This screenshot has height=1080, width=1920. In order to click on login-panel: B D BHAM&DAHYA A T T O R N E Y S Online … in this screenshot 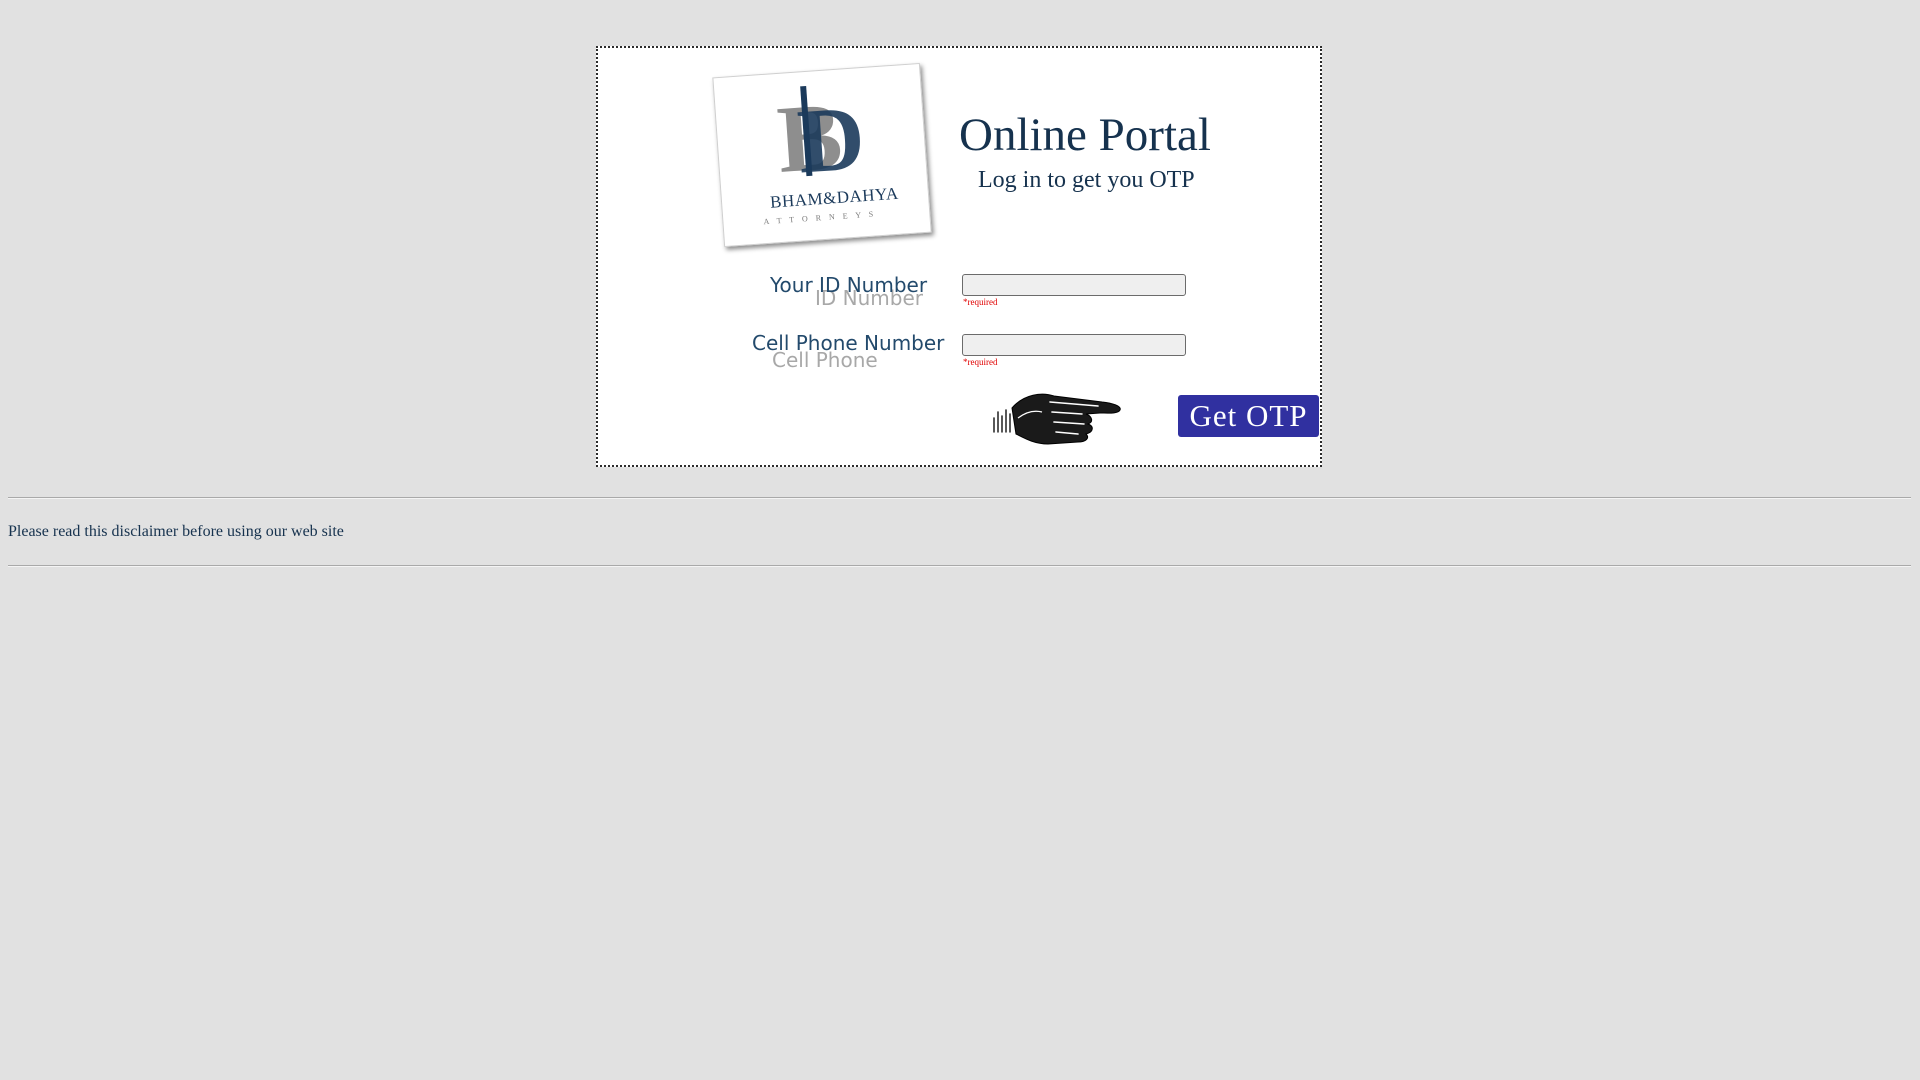, I will do `click(959, 256)`.